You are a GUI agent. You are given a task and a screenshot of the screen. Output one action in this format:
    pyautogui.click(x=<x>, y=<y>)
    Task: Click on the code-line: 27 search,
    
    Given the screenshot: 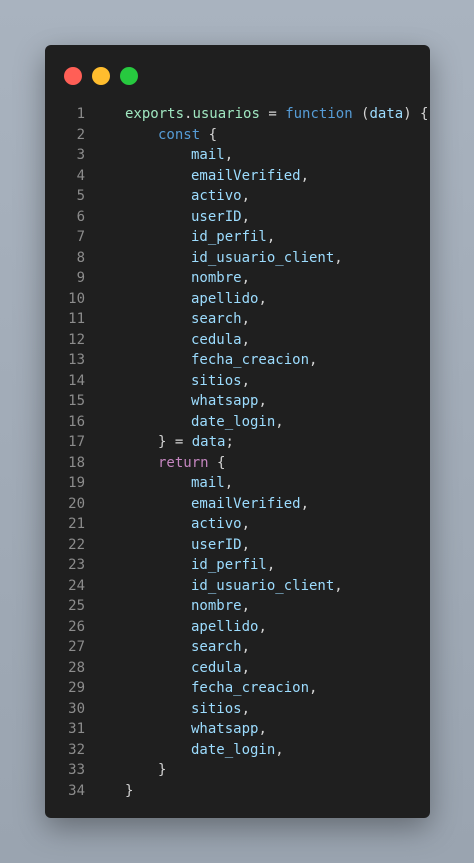 What is the action you would take?
    pyautogui.click(x=237, y=647)
    